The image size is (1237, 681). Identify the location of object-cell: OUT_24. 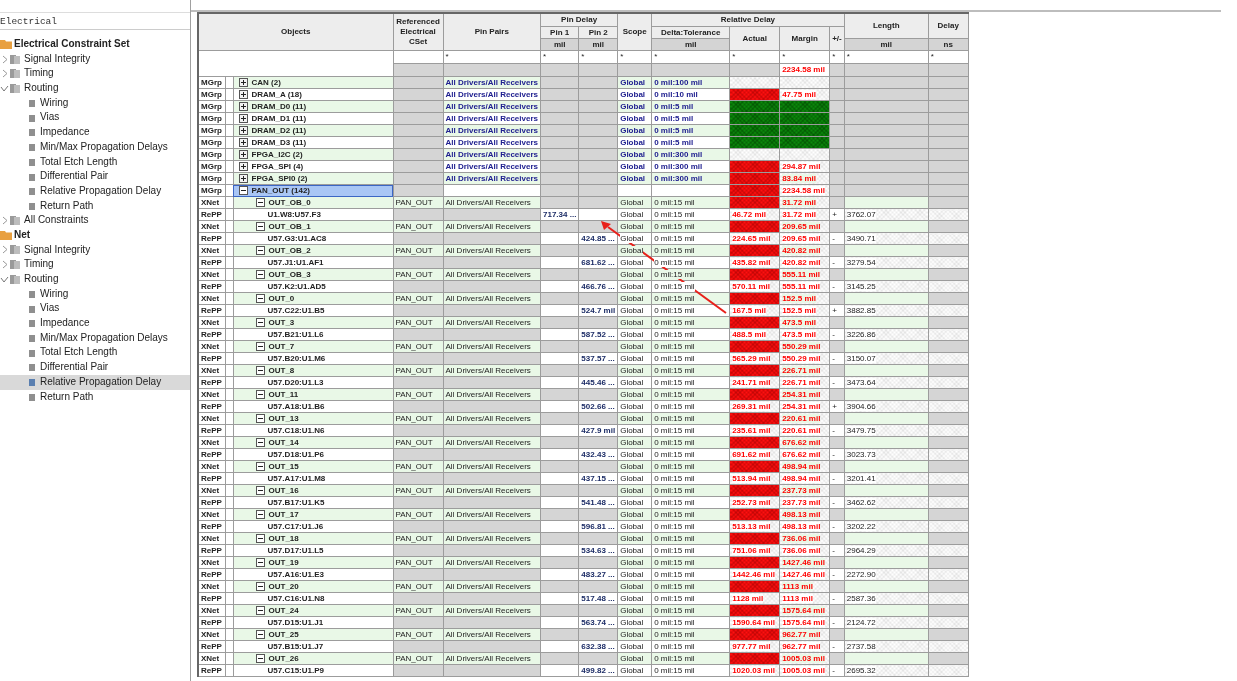
(313, 610).